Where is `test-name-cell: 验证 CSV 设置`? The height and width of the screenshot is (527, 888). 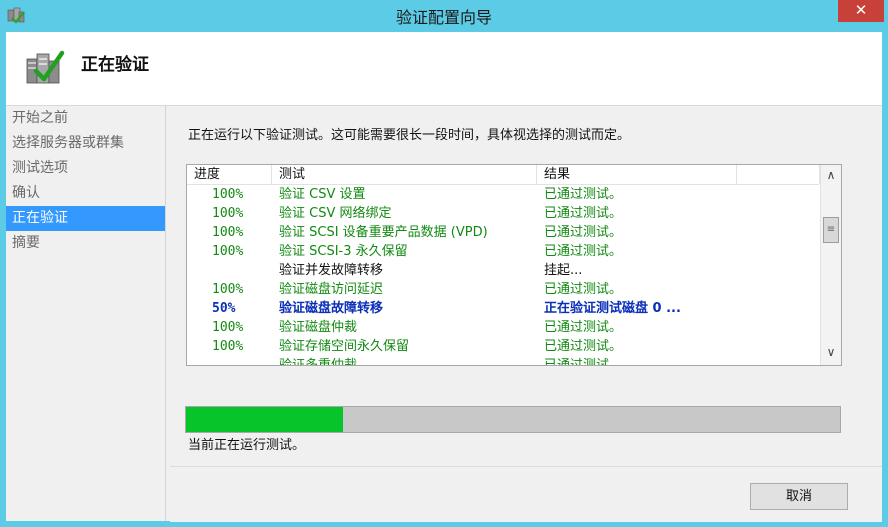
test-name-cell: 验证 CSV 设置 is located at coordinates (322, 194).